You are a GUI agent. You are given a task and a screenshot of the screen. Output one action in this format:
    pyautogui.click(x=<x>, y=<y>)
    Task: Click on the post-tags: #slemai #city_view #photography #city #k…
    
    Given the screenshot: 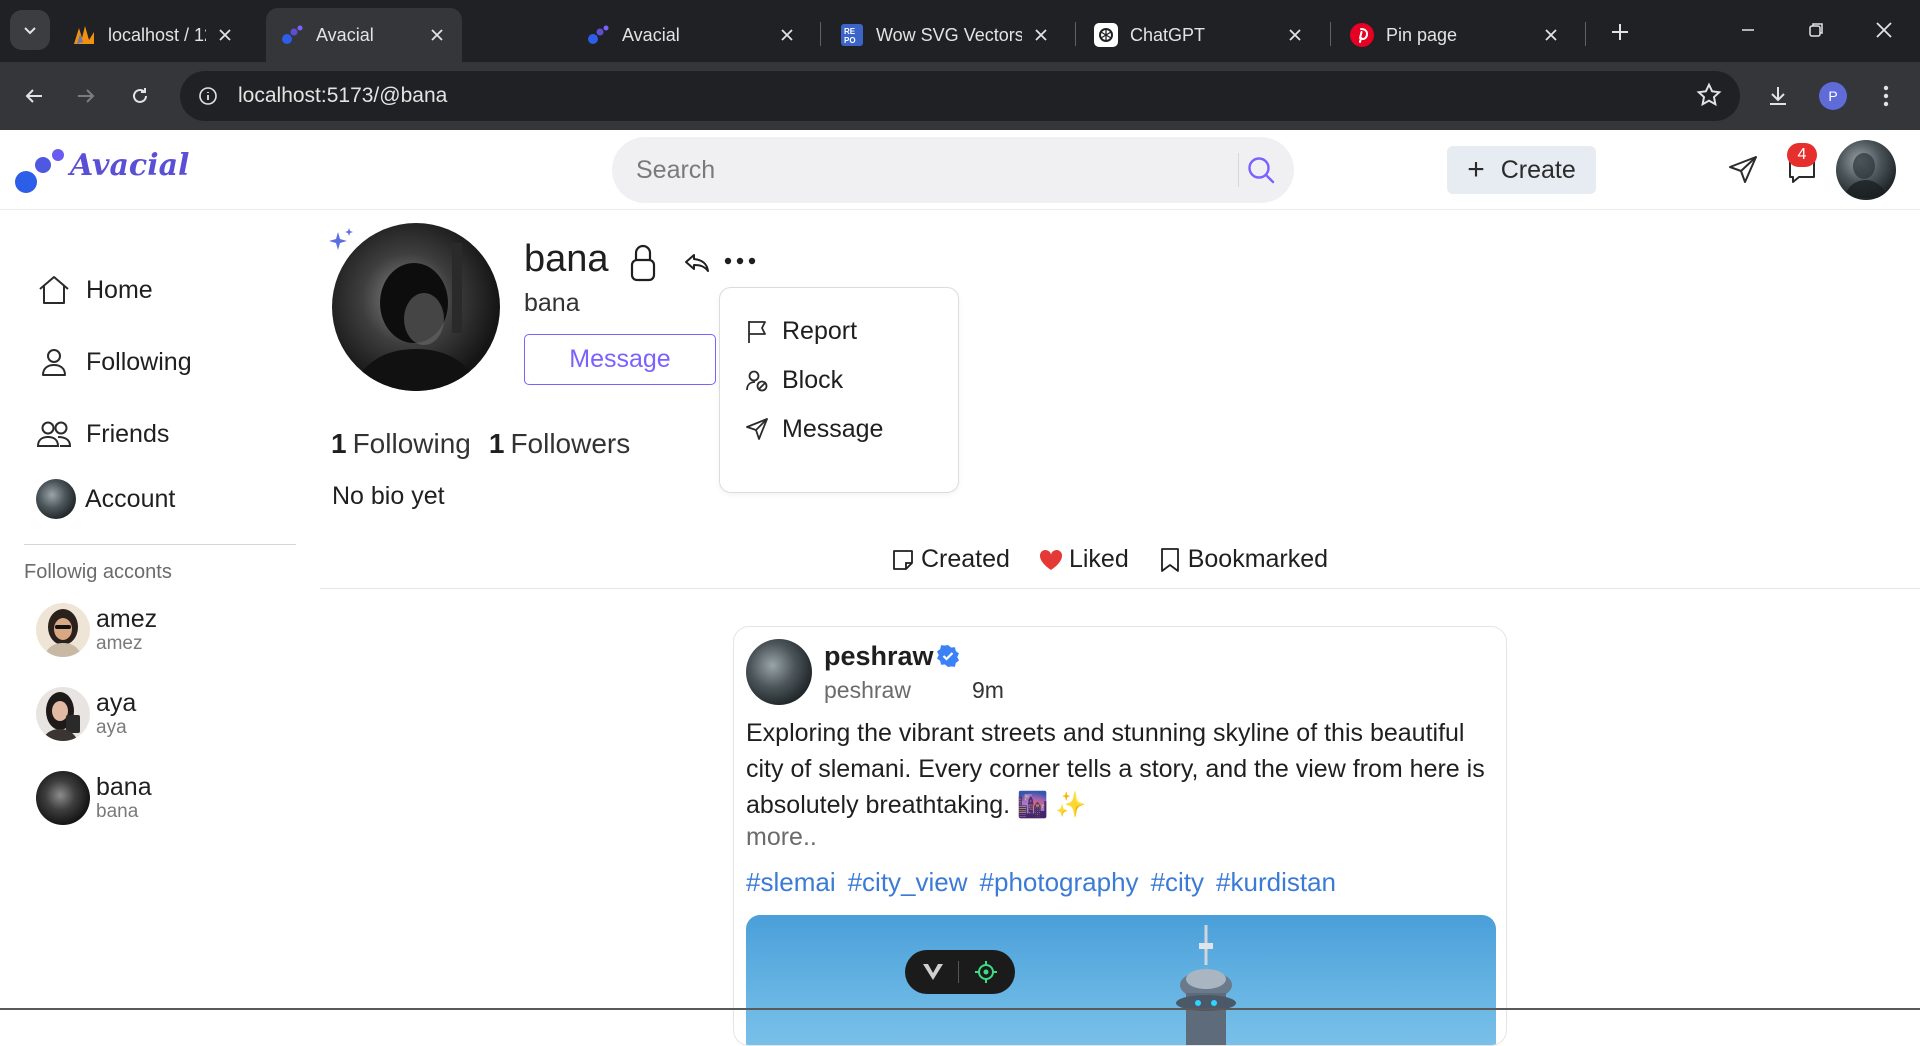 What is the action you would take?
    pyautogui.click(x=1041, y=882)
    